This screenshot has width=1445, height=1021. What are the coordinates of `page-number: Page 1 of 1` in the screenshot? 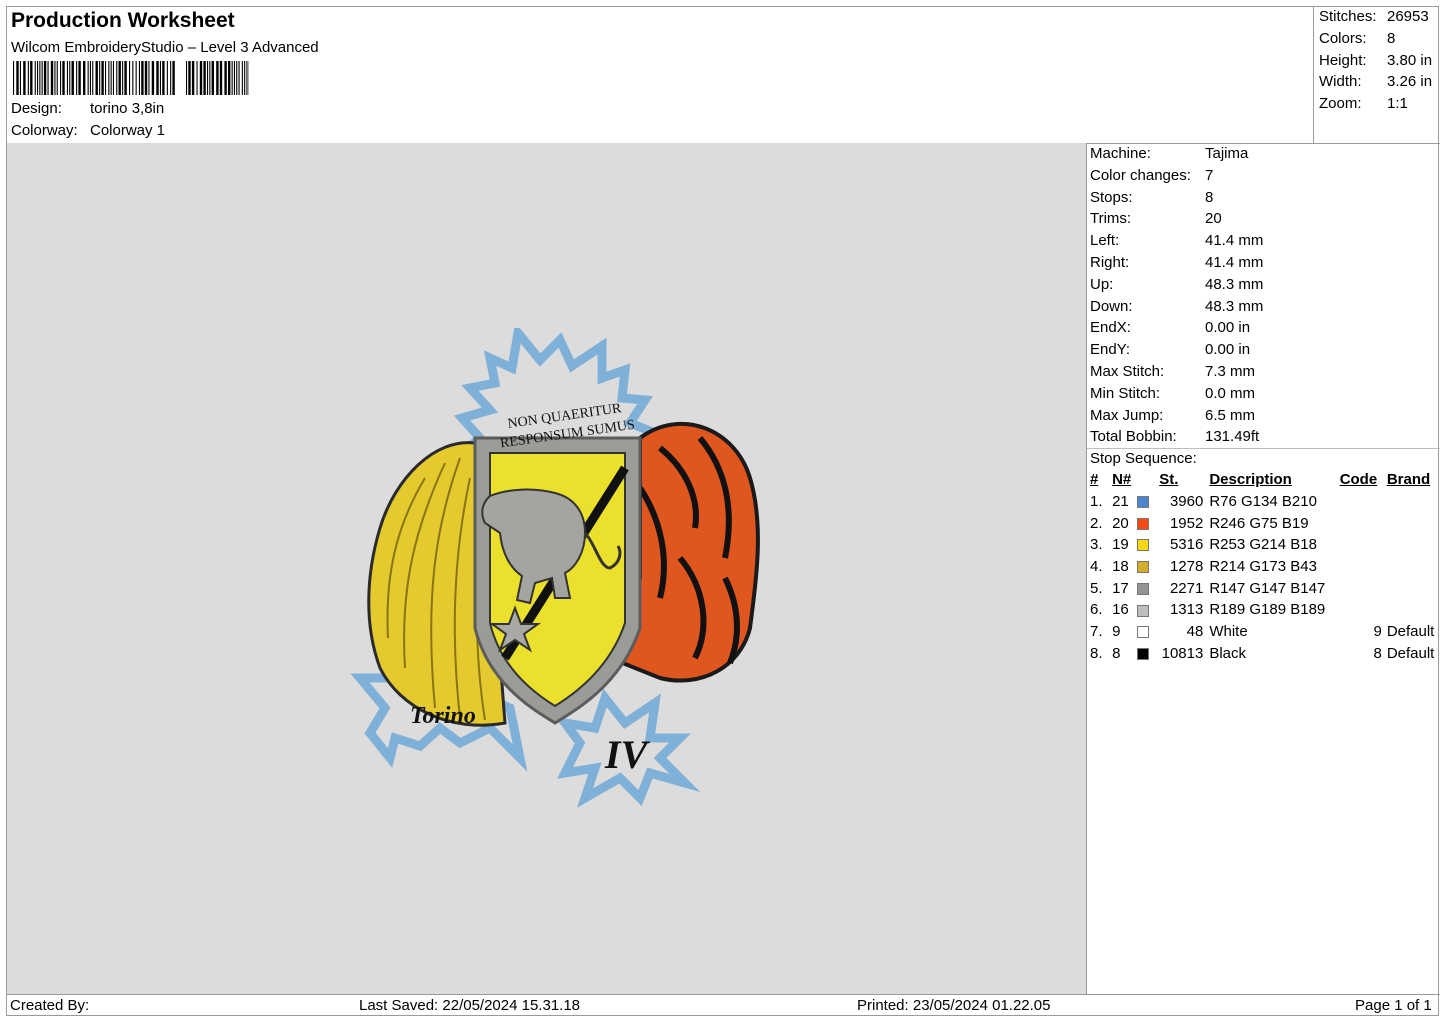 It's located at (1393, 1005).